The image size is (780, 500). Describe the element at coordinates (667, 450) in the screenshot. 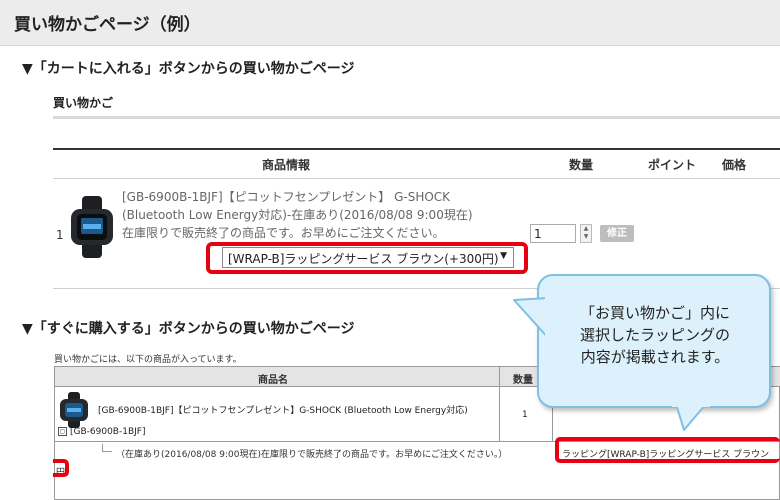

I see `highlight-box-wrapping-line` at that location.